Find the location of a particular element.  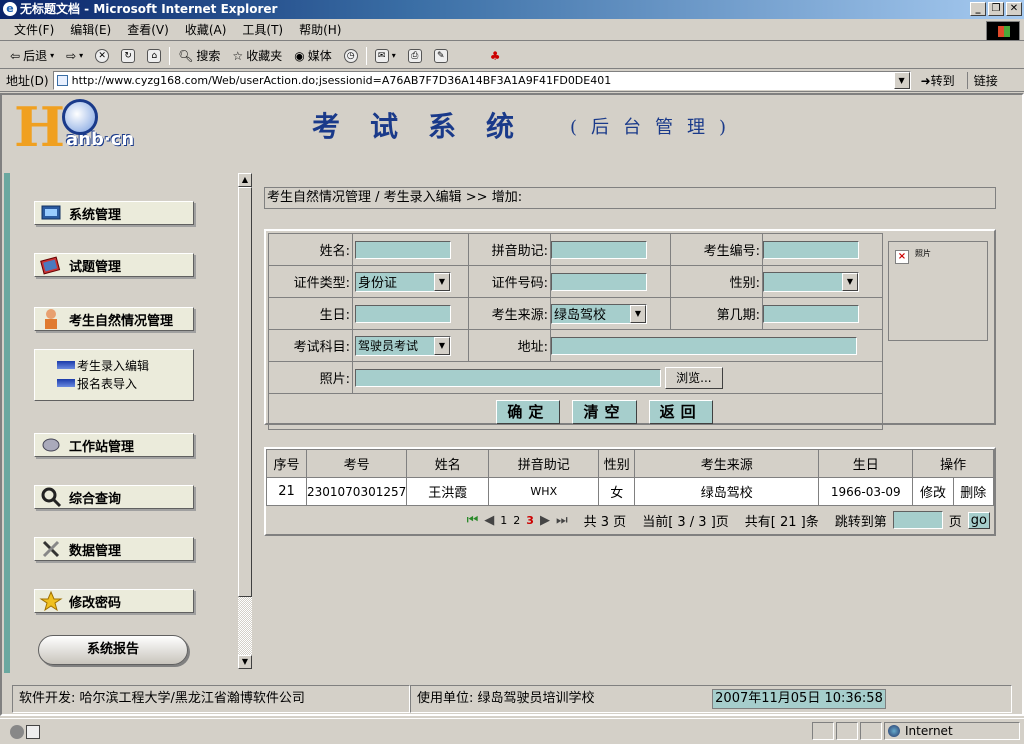

jump-go-button: go is located at coordinates (978, 520).